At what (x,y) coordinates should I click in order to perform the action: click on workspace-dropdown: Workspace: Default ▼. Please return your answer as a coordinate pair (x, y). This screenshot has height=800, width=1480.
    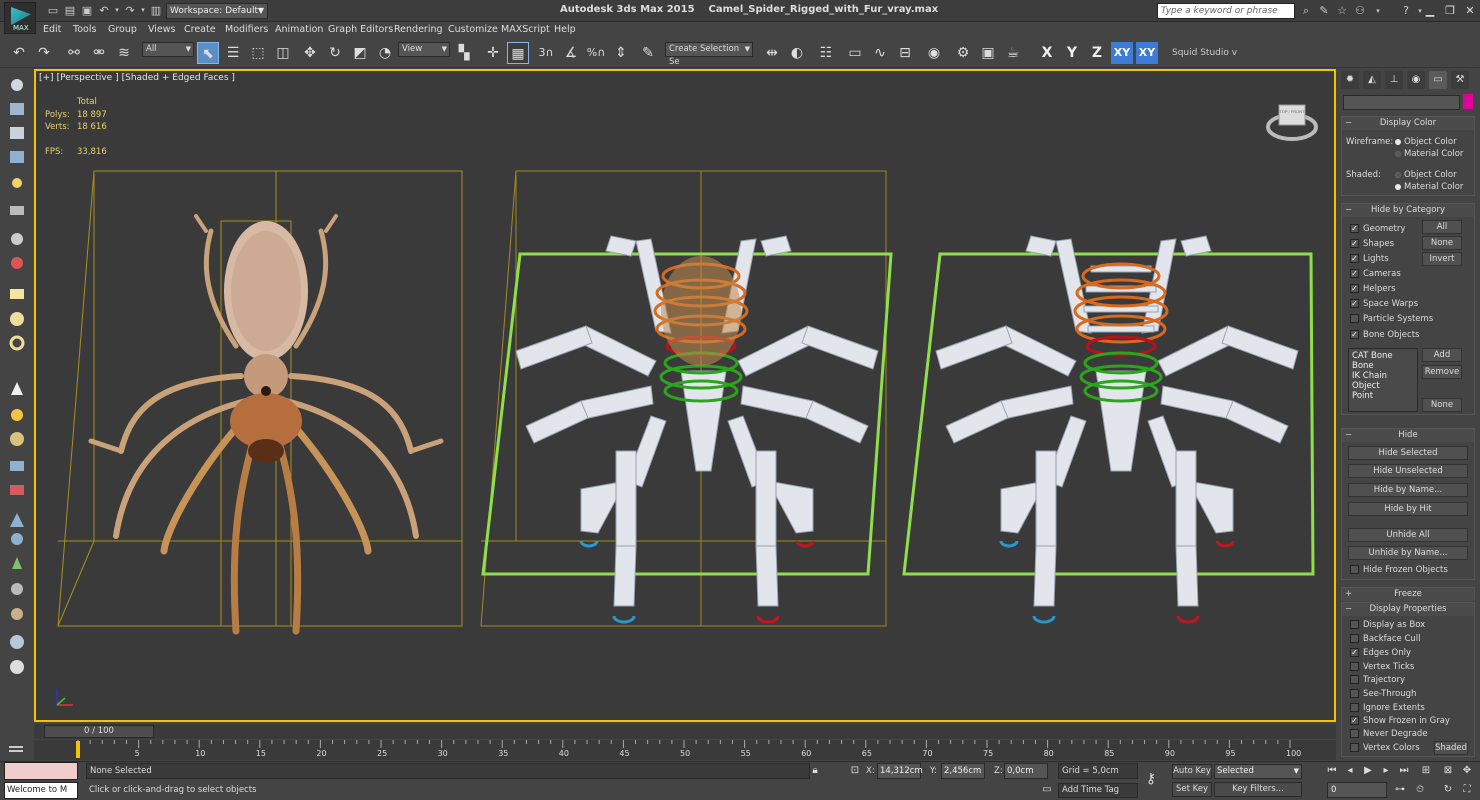
    Looking at the image, I should click on (217, 11).